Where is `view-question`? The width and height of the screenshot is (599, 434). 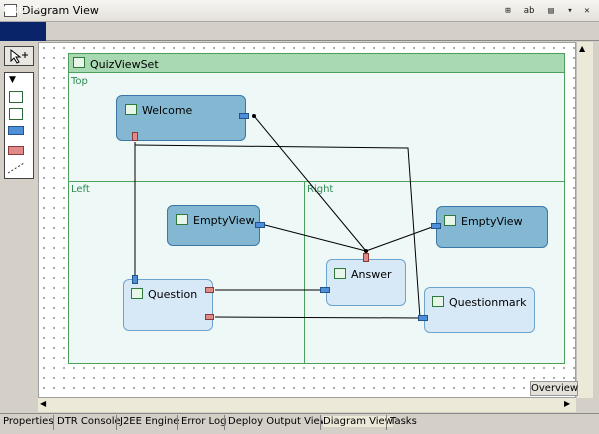 view-question is located at coordinates (168, 305).